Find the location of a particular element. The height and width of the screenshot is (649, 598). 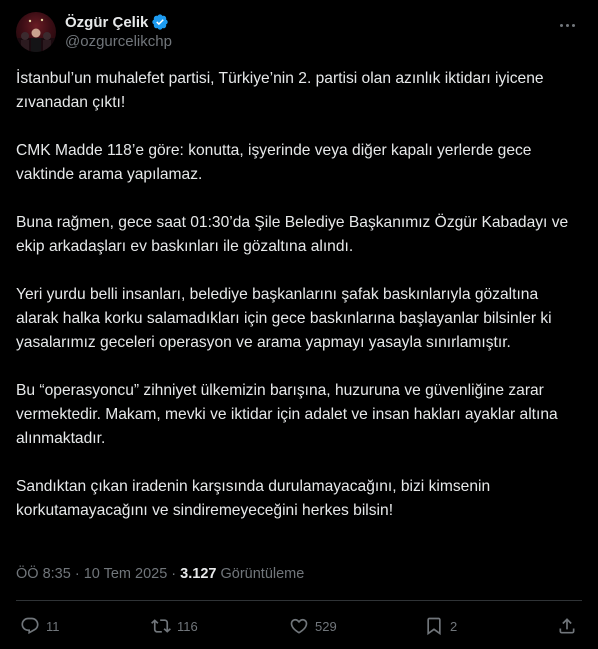

bookmark-count: 2 is located at coordinates (454, 626).